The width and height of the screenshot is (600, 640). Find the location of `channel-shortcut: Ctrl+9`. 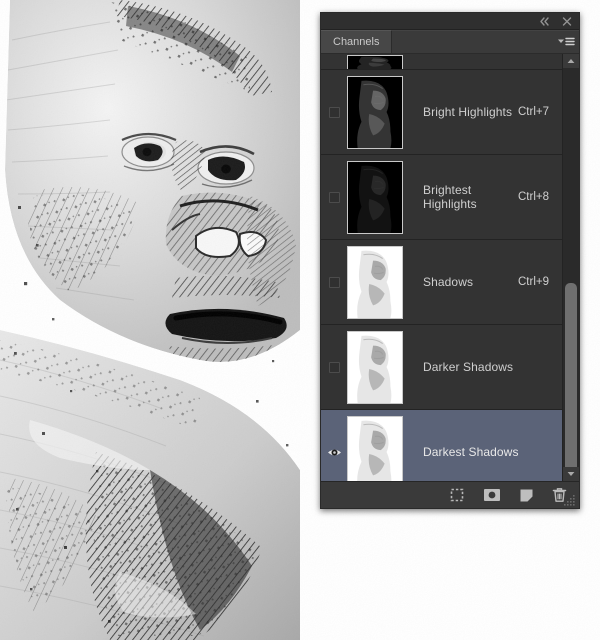

channel-shortcut: Ctrl+9 is located at coordinates (533, 282).